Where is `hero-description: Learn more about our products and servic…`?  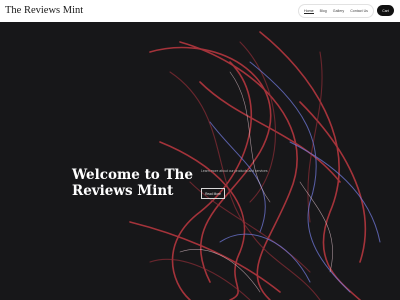
hero-description: Learn more about our products and servic… is located at coordinates (234, 171).